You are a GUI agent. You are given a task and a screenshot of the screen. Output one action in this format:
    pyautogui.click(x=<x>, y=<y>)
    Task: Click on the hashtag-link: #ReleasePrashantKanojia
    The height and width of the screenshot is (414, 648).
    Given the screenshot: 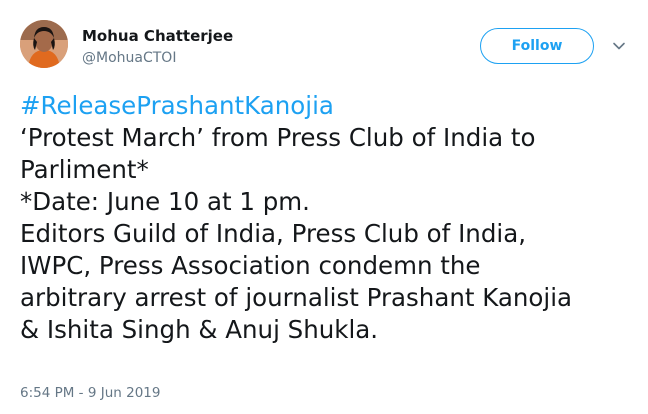 What is the action you would take?
    pyautogui.click(x=328, y=106)
    